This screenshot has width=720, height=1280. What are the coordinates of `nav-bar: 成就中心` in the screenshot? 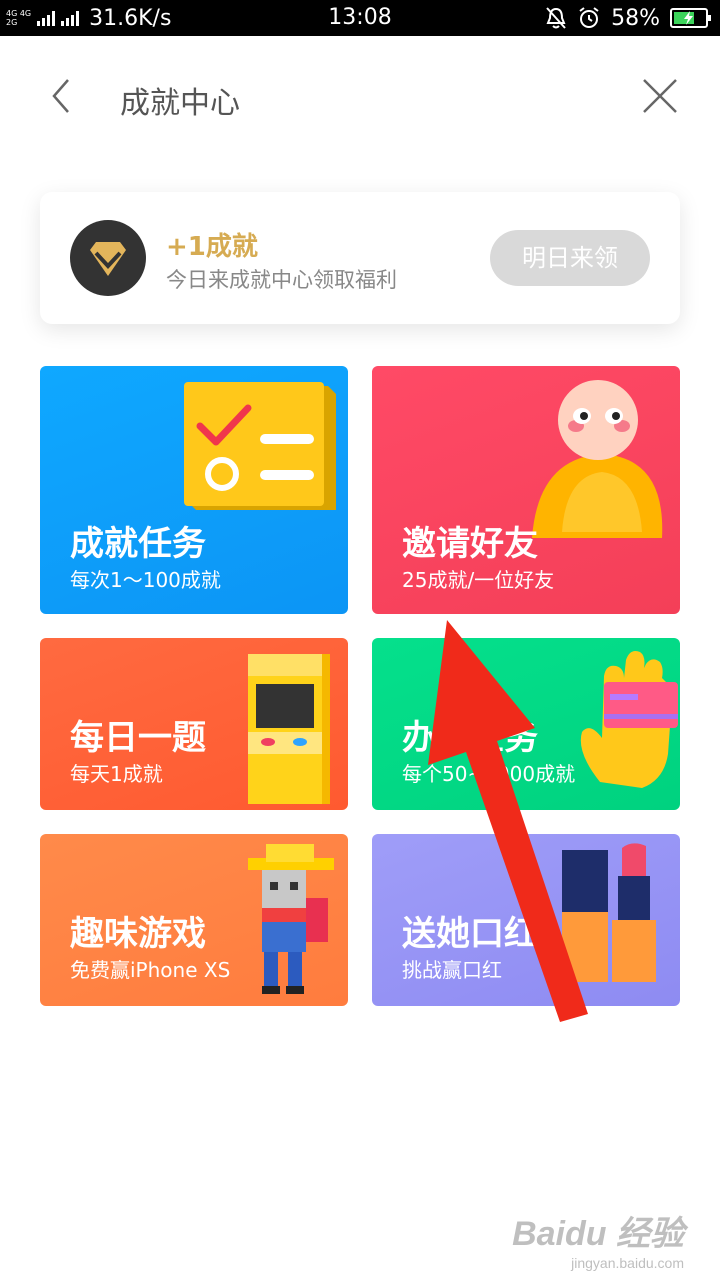 It's located at (360, 96).